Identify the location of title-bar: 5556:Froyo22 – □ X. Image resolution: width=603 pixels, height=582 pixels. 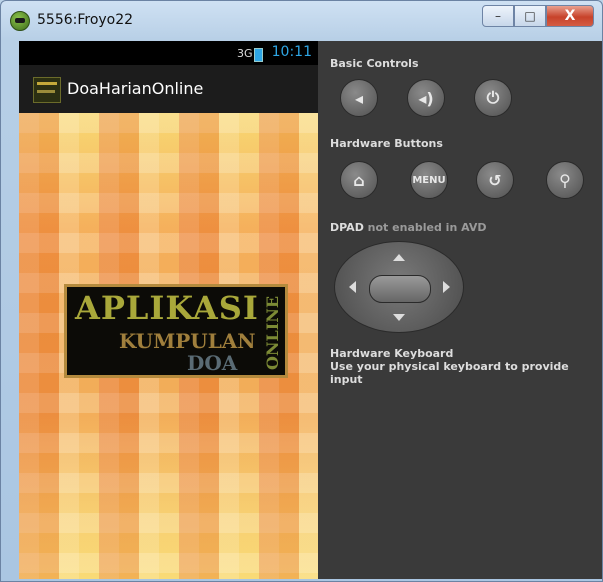
(301, 21).